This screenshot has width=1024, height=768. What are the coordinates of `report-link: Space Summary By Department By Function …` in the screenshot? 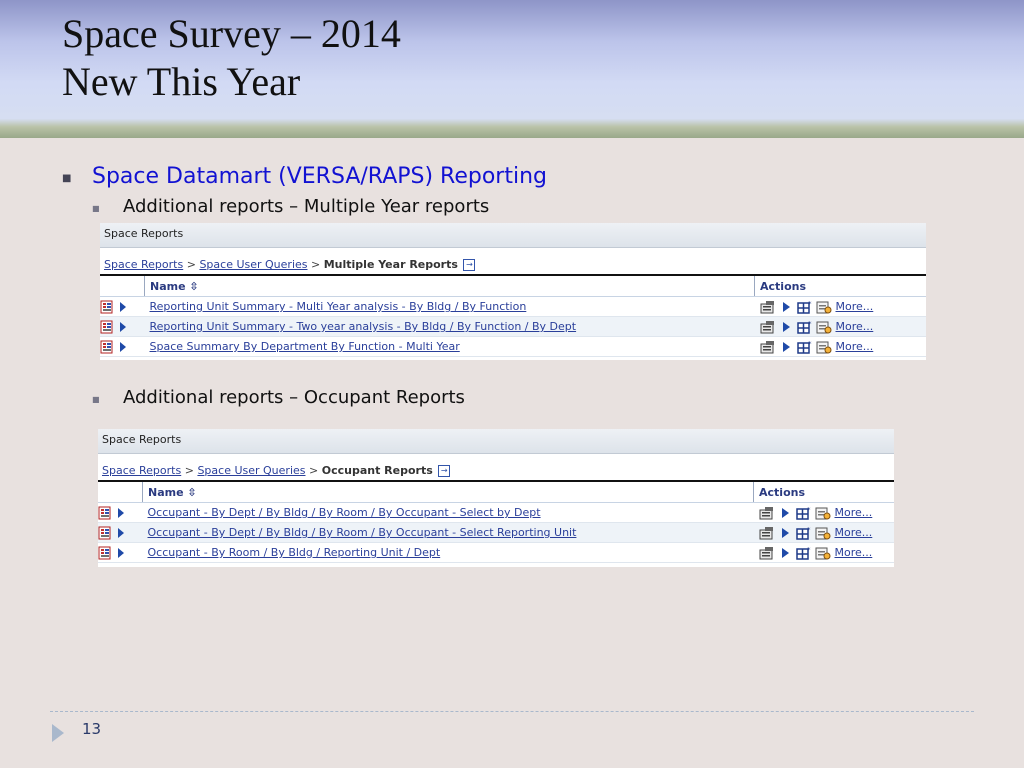 It's located at (305, 346).